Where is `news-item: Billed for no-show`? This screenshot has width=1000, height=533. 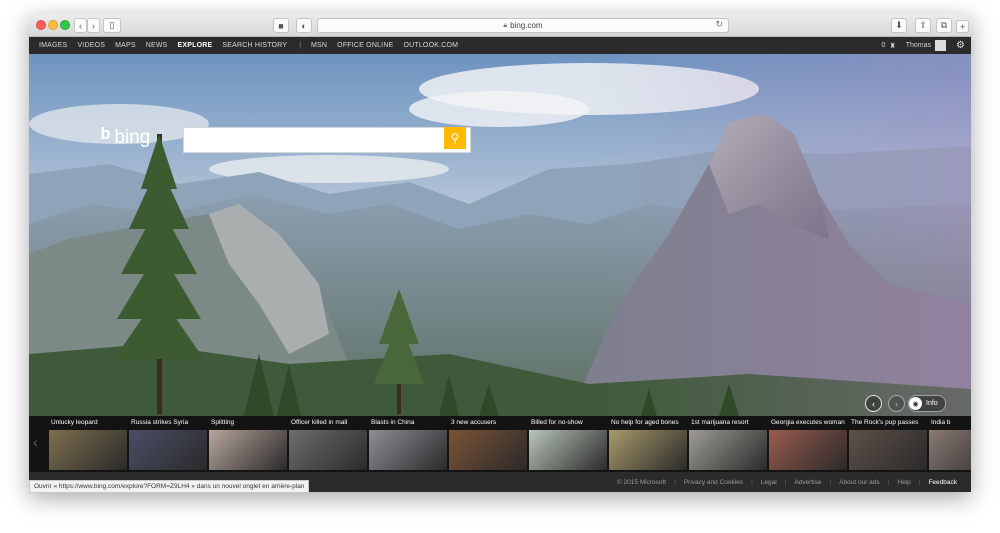
news-item: Billed for no-show is located at coordinates (568, 445).